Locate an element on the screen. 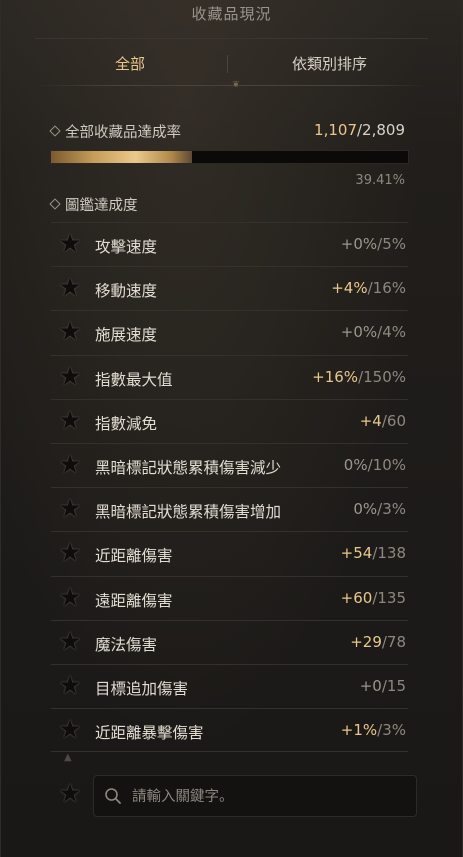 Image resolution: width=463 pixels, height=857 pixels. stat-row: ★ 攻擊速度 +0%/5% is located at coordinates (229, 244).